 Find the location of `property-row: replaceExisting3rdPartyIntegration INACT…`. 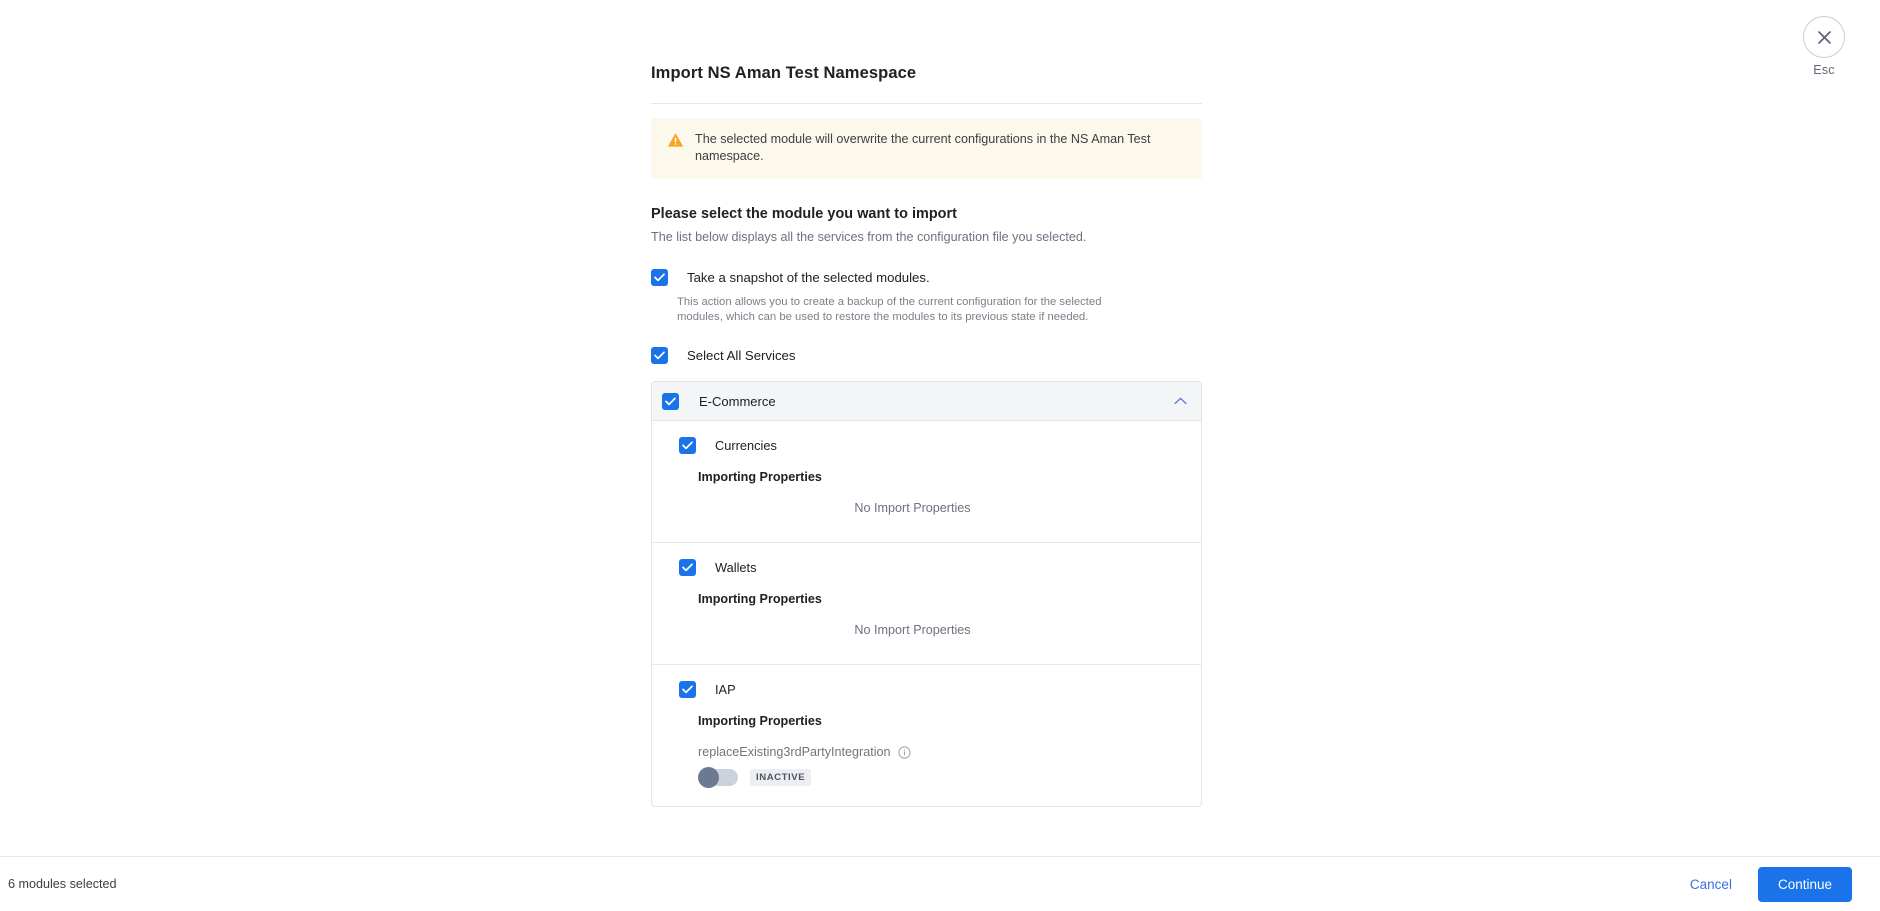

property-row: replaceExisting3rdPartyIntegration INACT… is located at coordinates (949, 775).